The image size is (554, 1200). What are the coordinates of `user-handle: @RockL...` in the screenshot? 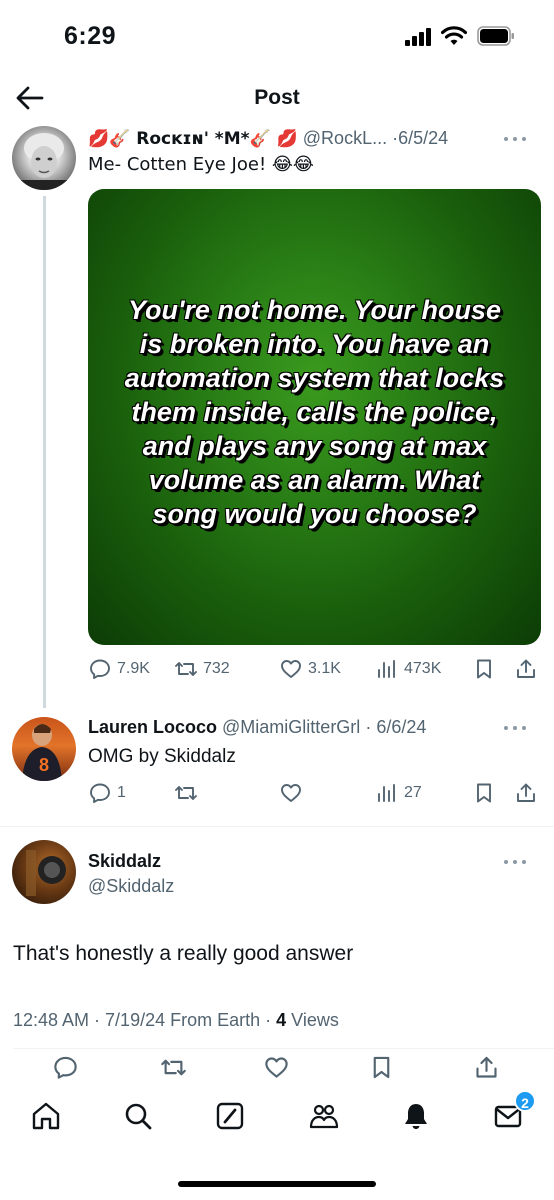 It's located at (345, 138).